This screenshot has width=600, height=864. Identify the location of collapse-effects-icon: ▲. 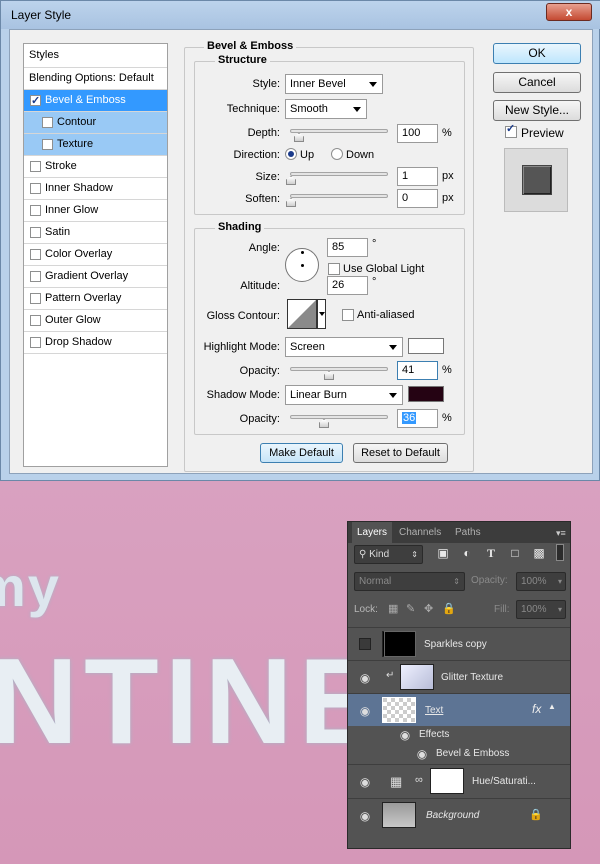
(552, 706).